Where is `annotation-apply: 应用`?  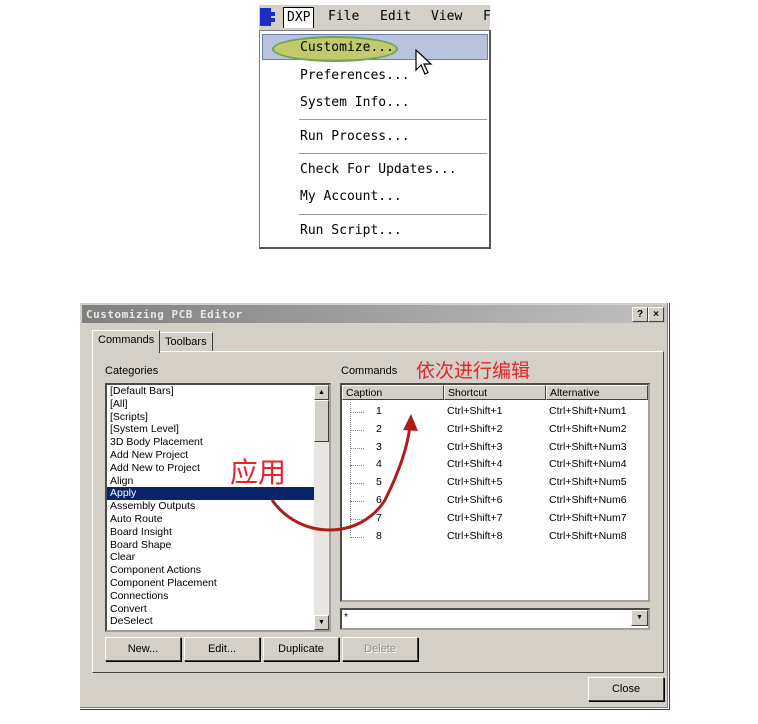 annotation-apply: 应用 is located at coordinates (258, 472).